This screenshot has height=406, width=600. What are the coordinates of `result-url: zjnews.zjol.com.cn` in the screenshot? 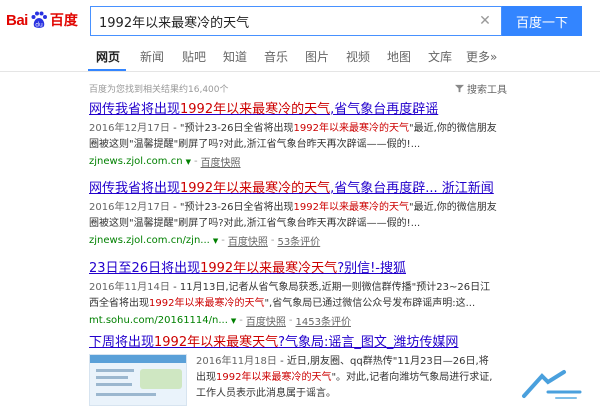 It's located at (136, 161).